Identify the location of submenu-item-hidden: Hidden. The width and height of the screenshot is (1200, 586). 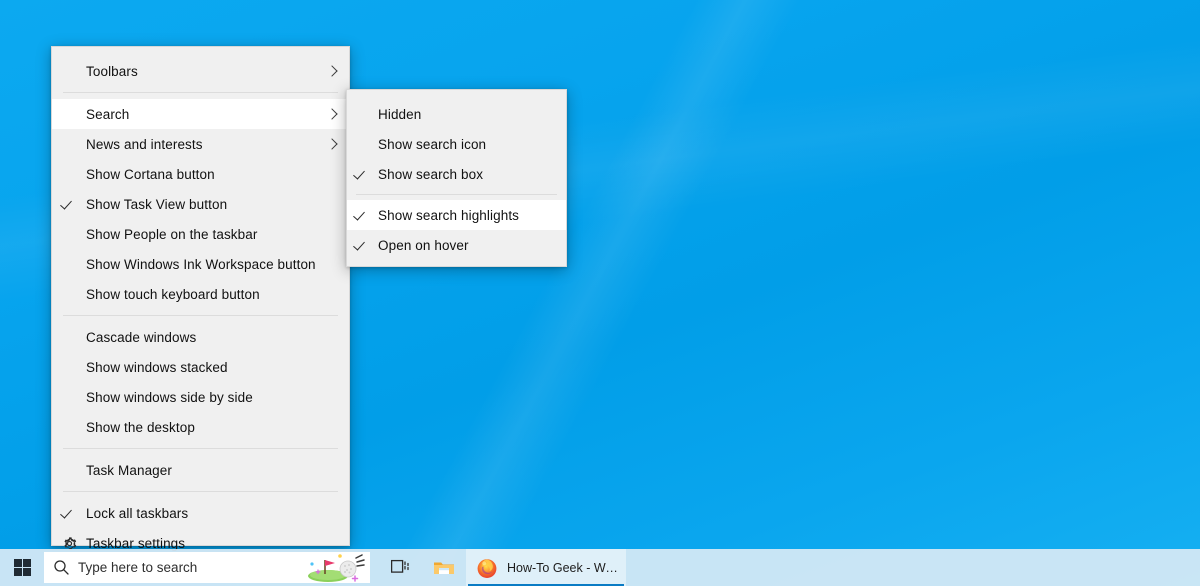
(456, 114).